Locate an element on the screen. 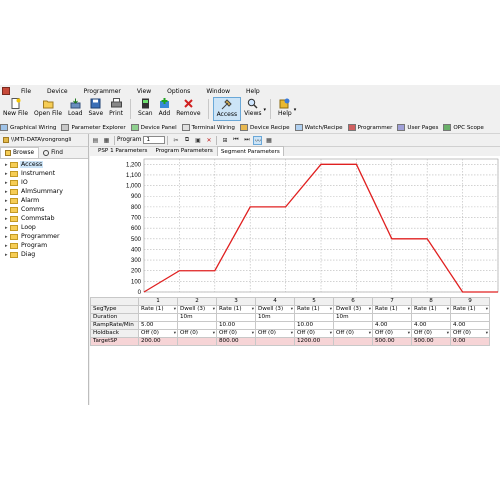 This screenshot has height=500, width=500. tree-item-program: ▸ Program is located at coordinates (44, 245).